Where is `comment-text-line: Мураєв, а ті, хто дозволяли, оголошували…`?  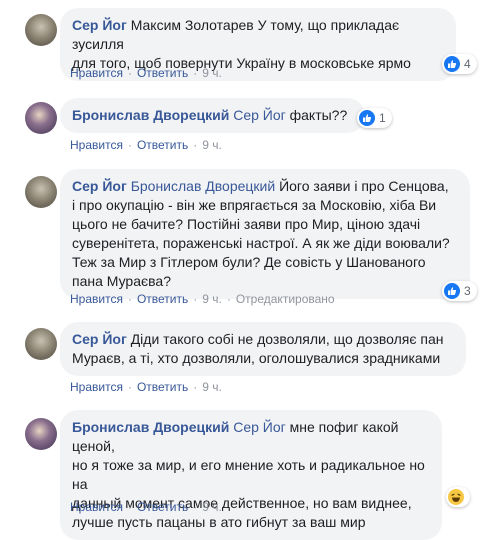
comment-text-line: Мураєв, а ті, хто дозволяли, оголошували… is located at coordinates (256, 358).